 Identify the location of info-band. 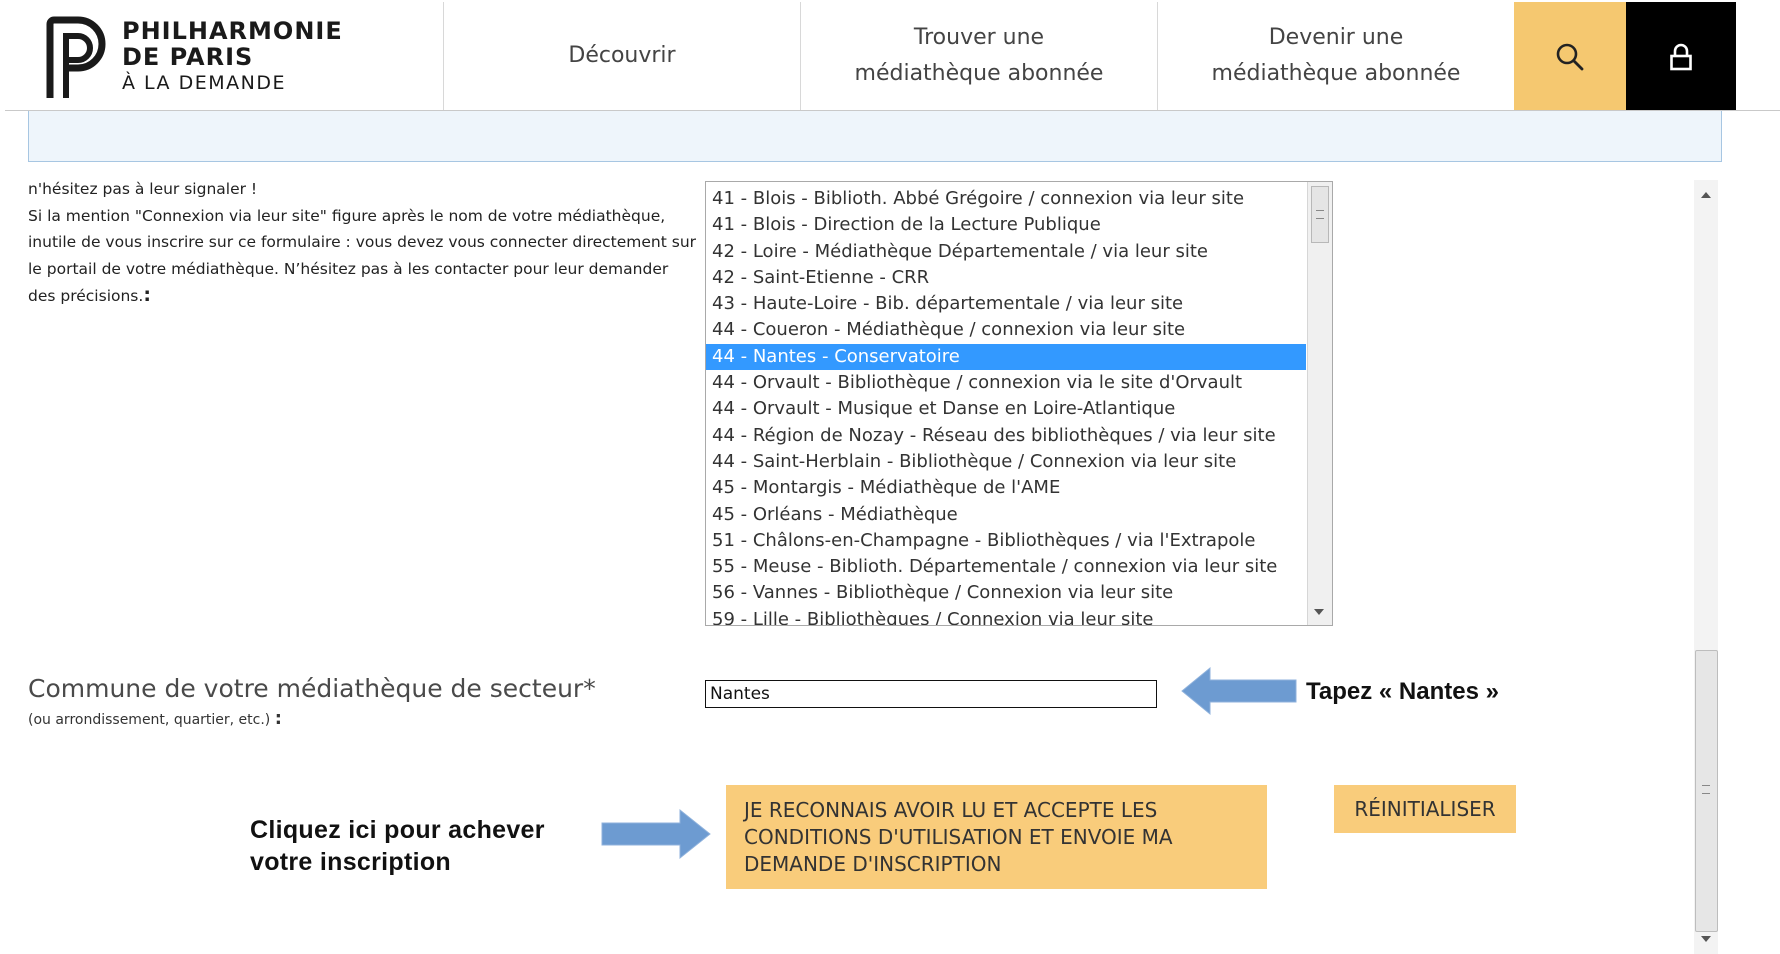
(875, 136).